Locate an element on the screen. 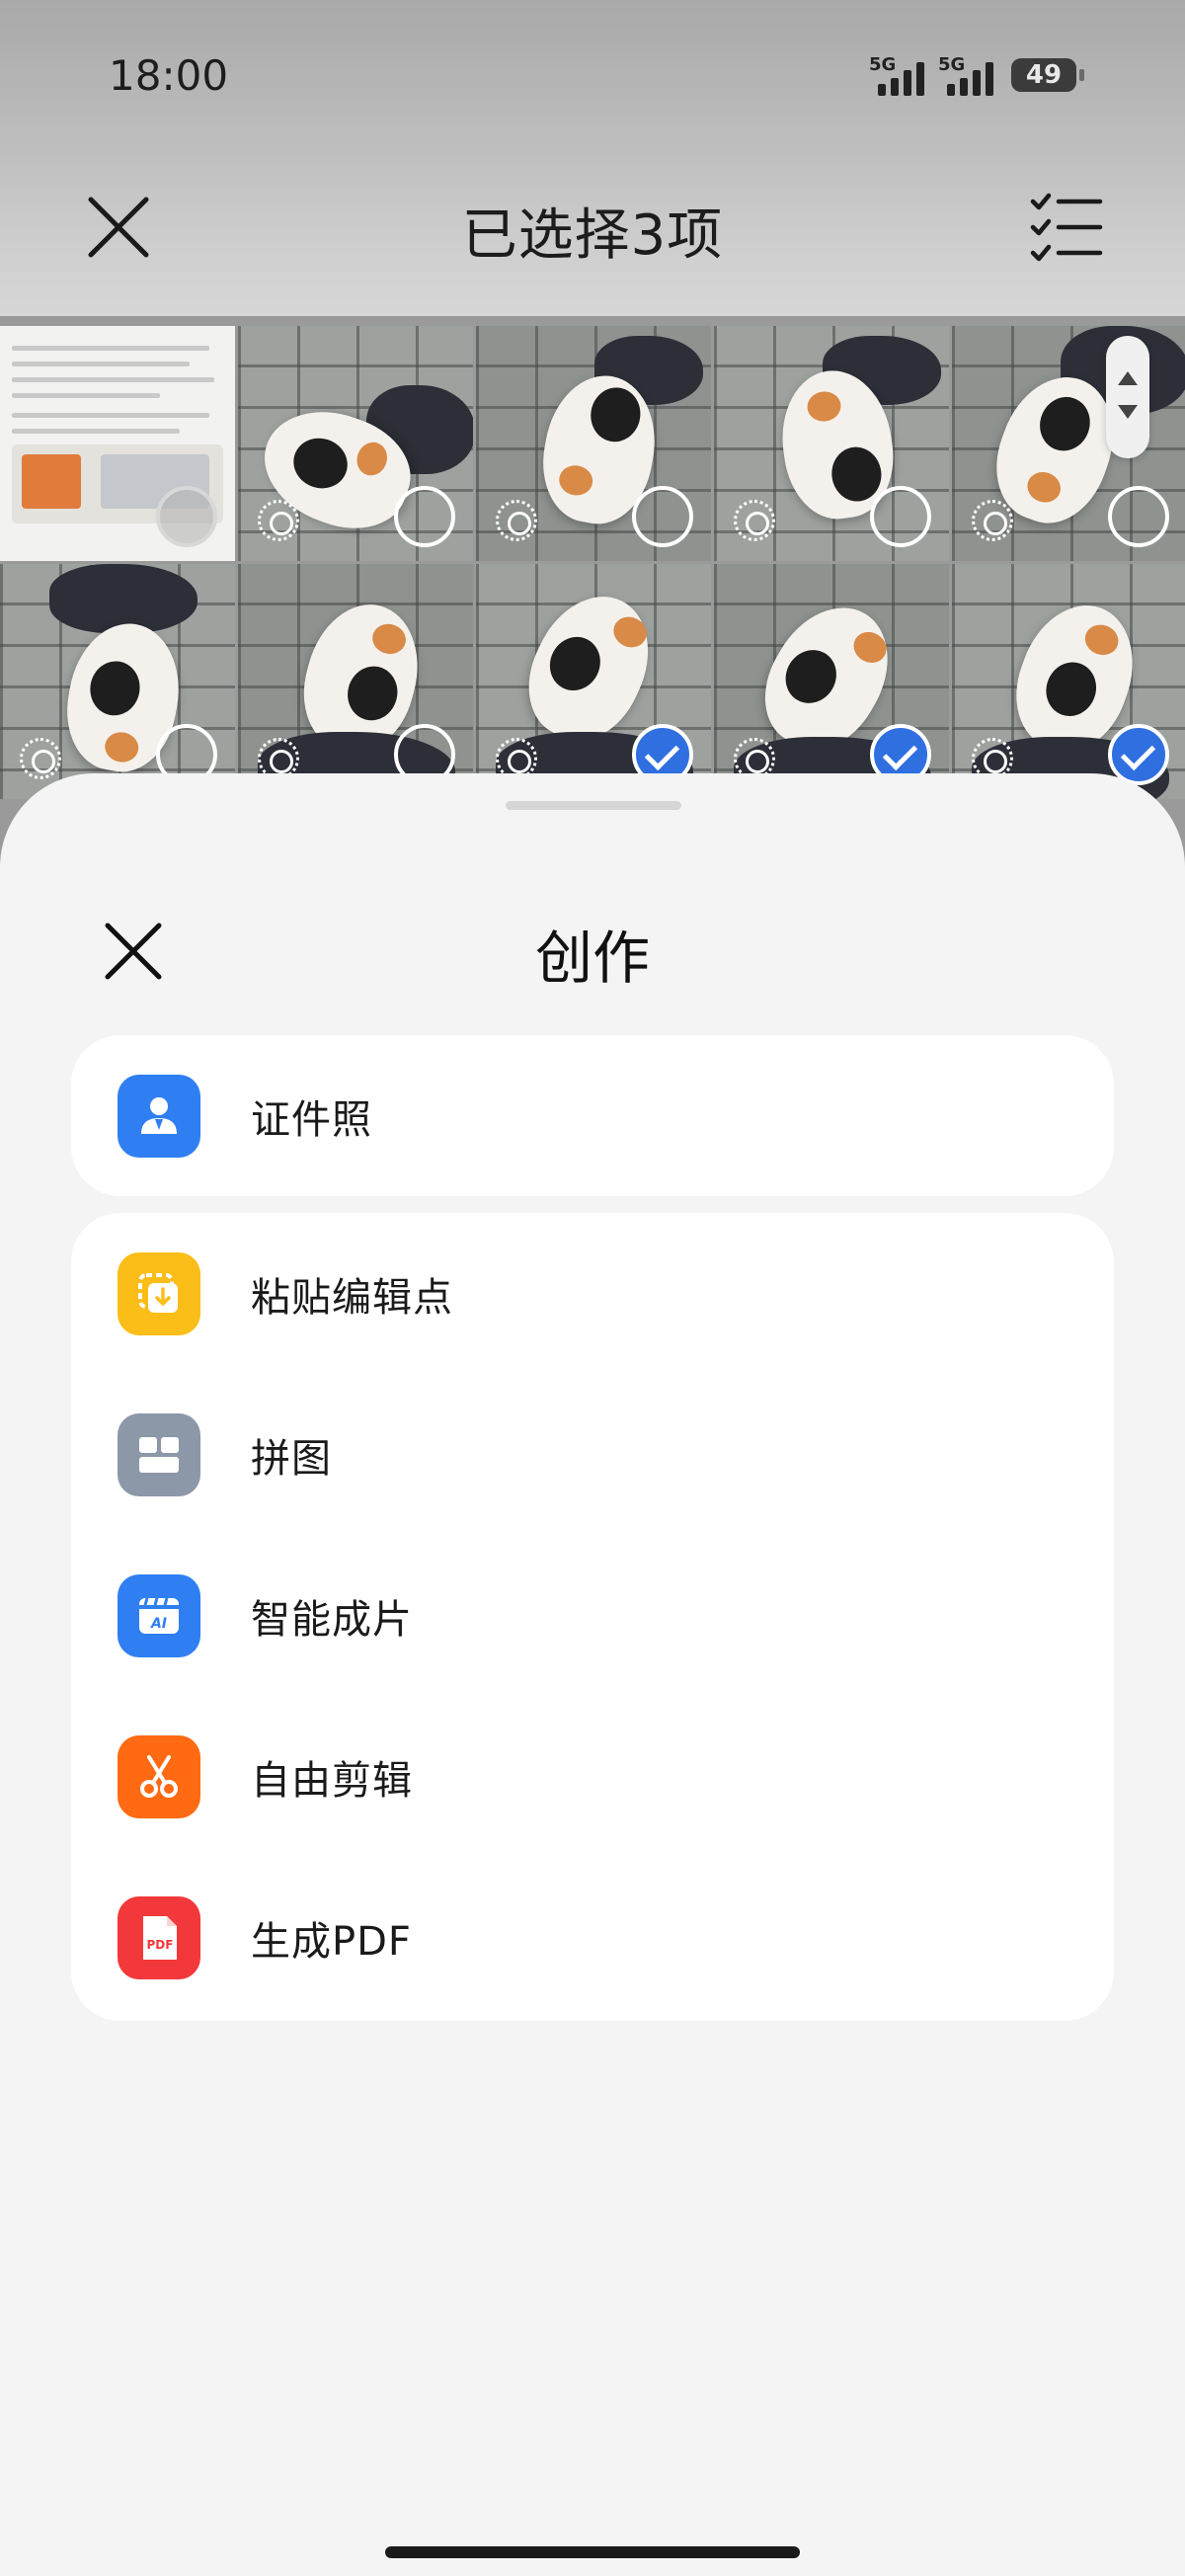 The height and width of the screenshot is (2576, 1185). menu-item-ai-movie: AI 智能成片 is located at coordinates (592, 1615).